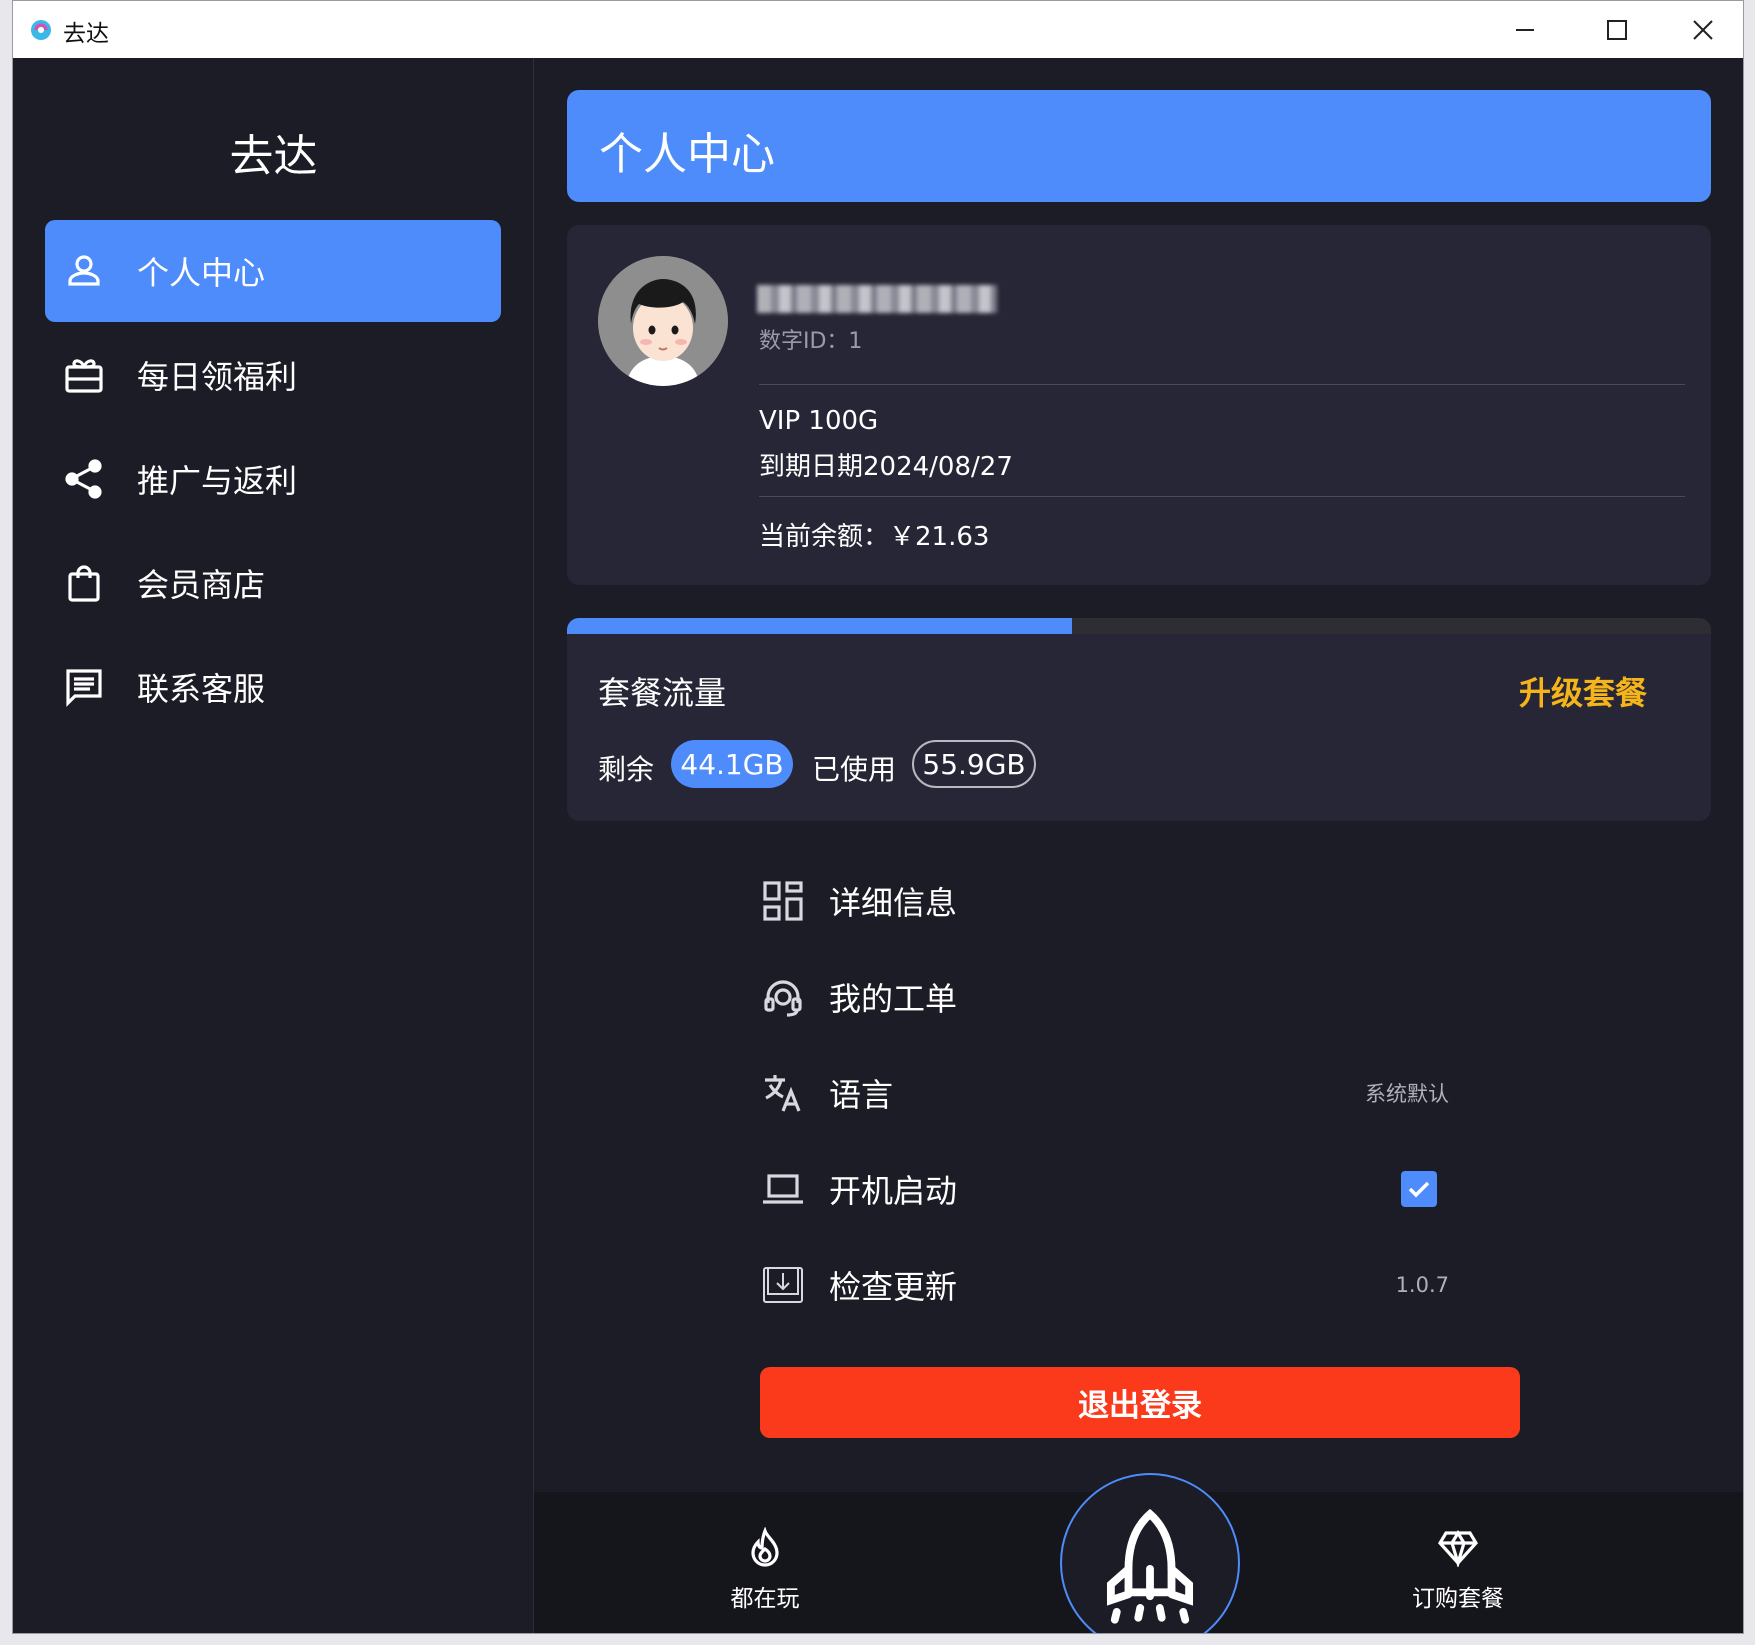  What do you see at coordinates (273, 687) in the screenshot?
I see `sidebar-item-support: 联系客服` at bounding box center [273, 687].